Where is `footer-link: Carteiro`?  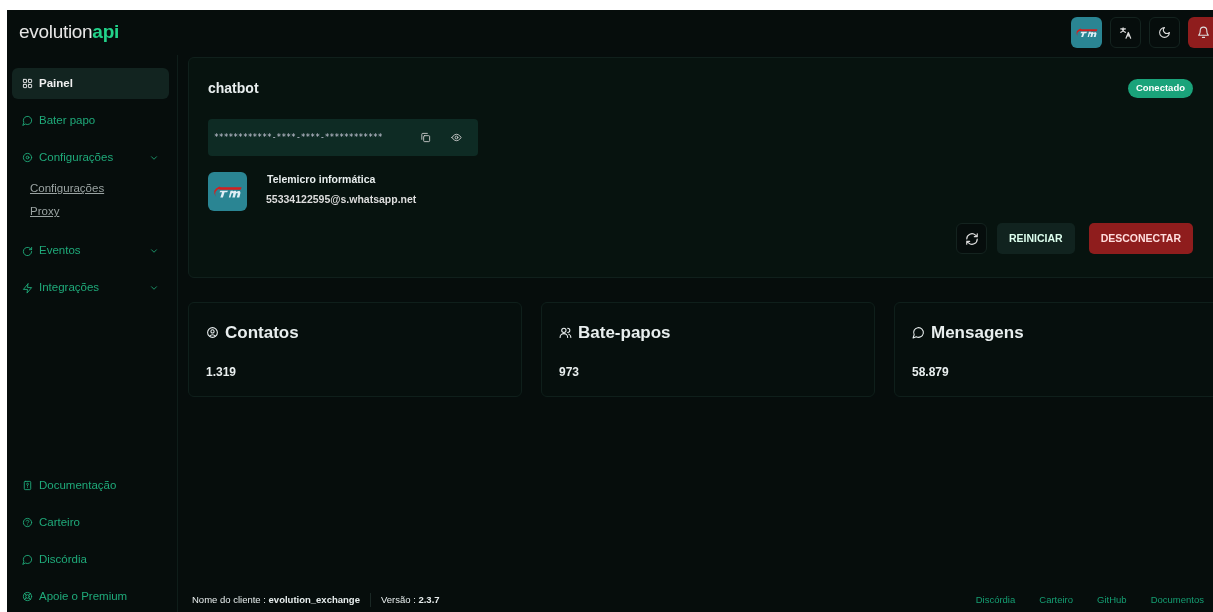 footer-link: Carteiro is located at coordinates (1056, 600).